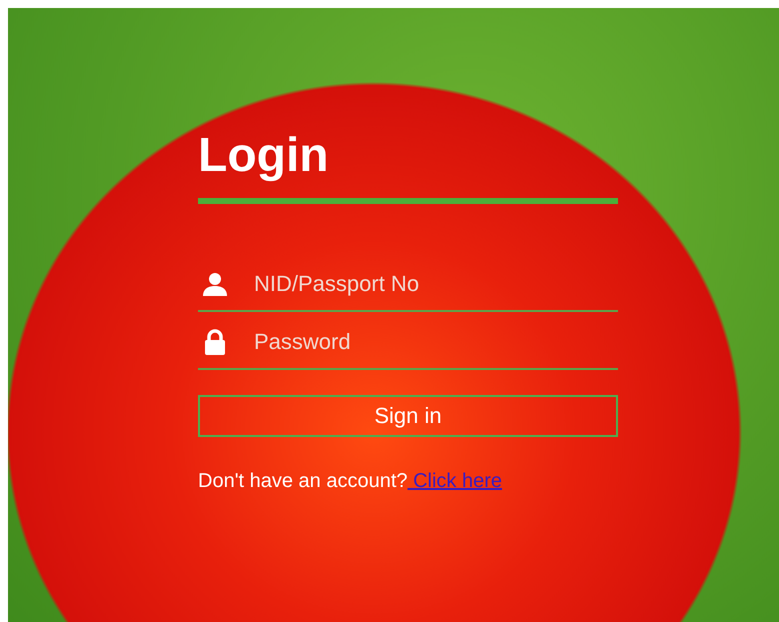 This screenshot has width=779, height=622. Describe the element at coordinates (408, 416) in the screenshot. I see `sign-in-button: Sign in` at that location.